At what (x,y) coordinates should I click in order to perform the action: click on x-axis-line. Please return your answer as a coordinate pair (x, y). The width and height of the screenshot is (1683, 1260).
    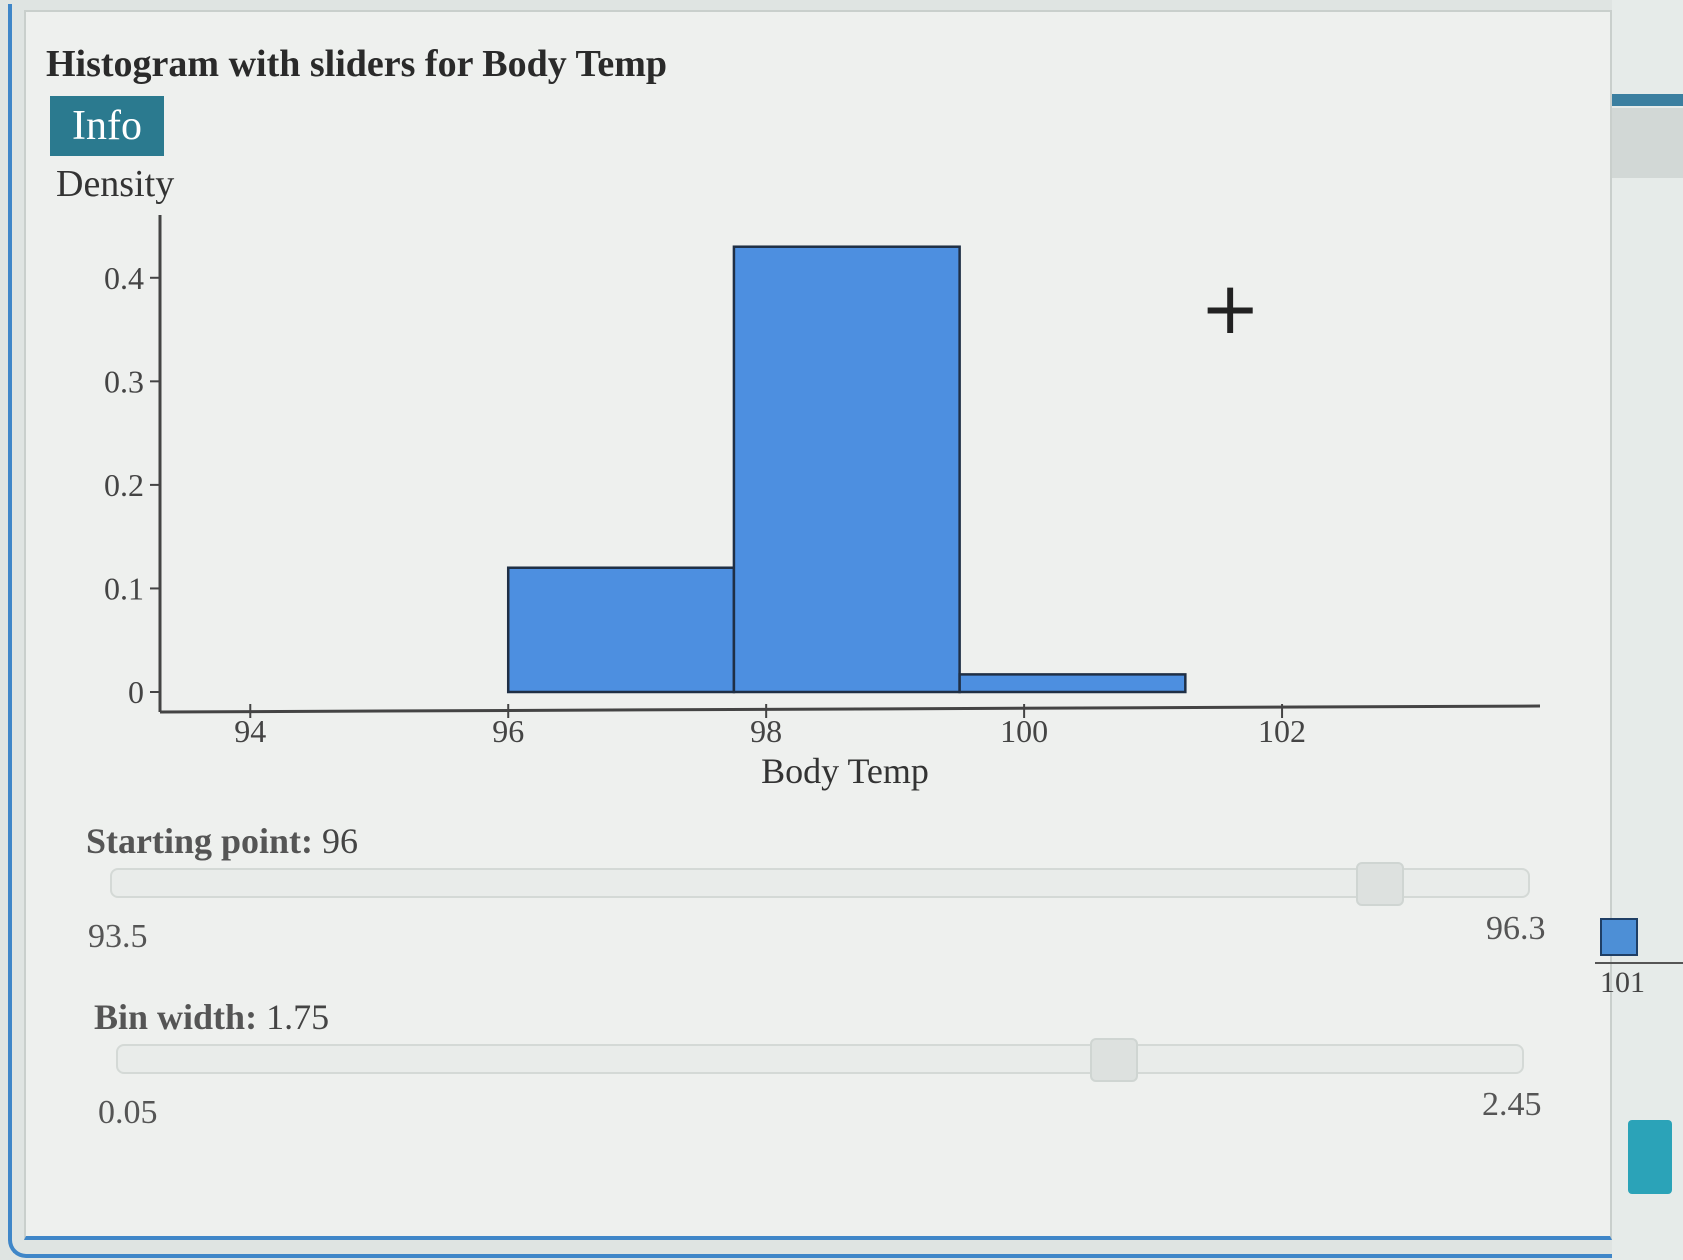
    Looking at the image, I should click on (850, 709).